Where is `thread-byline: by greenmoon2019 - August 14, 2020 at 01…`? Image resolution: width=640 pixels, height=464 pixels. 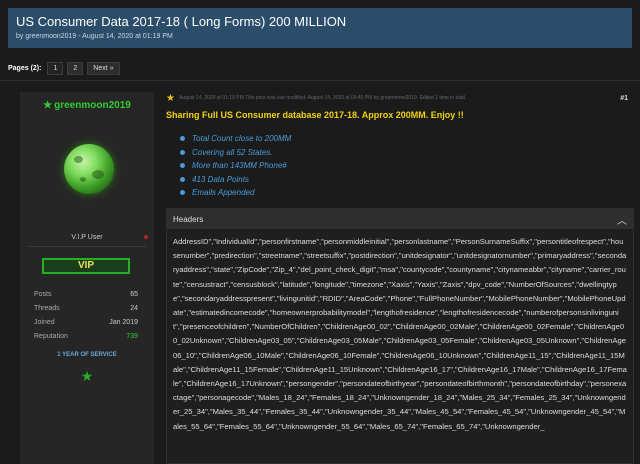 thread-byline: by greenmoon2019 - August 14, 2020 at 01… is located at coordinates (94, 36).